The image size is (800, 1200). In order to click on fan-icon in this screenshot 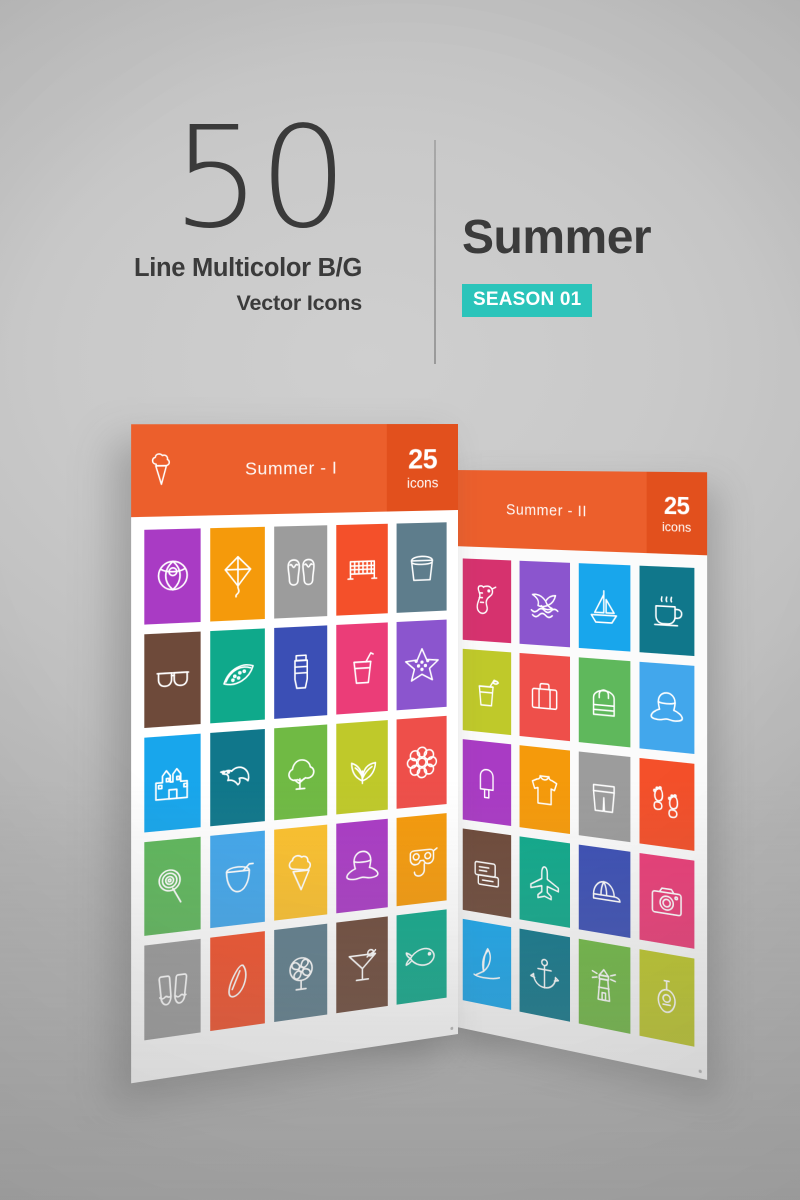, I will do `click(300, 973)`.